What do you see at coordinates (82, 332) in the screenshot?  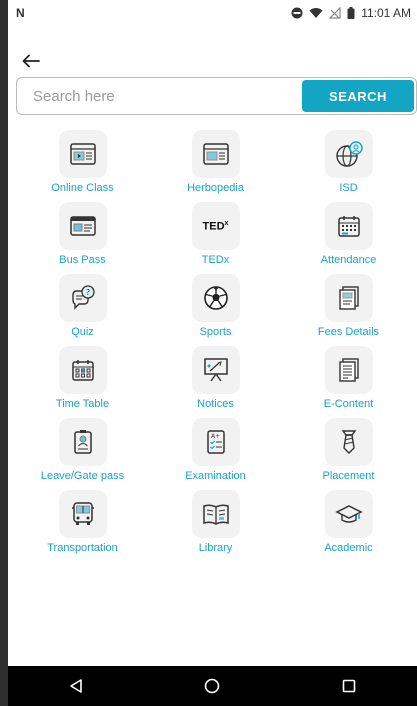 I see `menu-item-label: Quiz` at bounding box center [82, 332].